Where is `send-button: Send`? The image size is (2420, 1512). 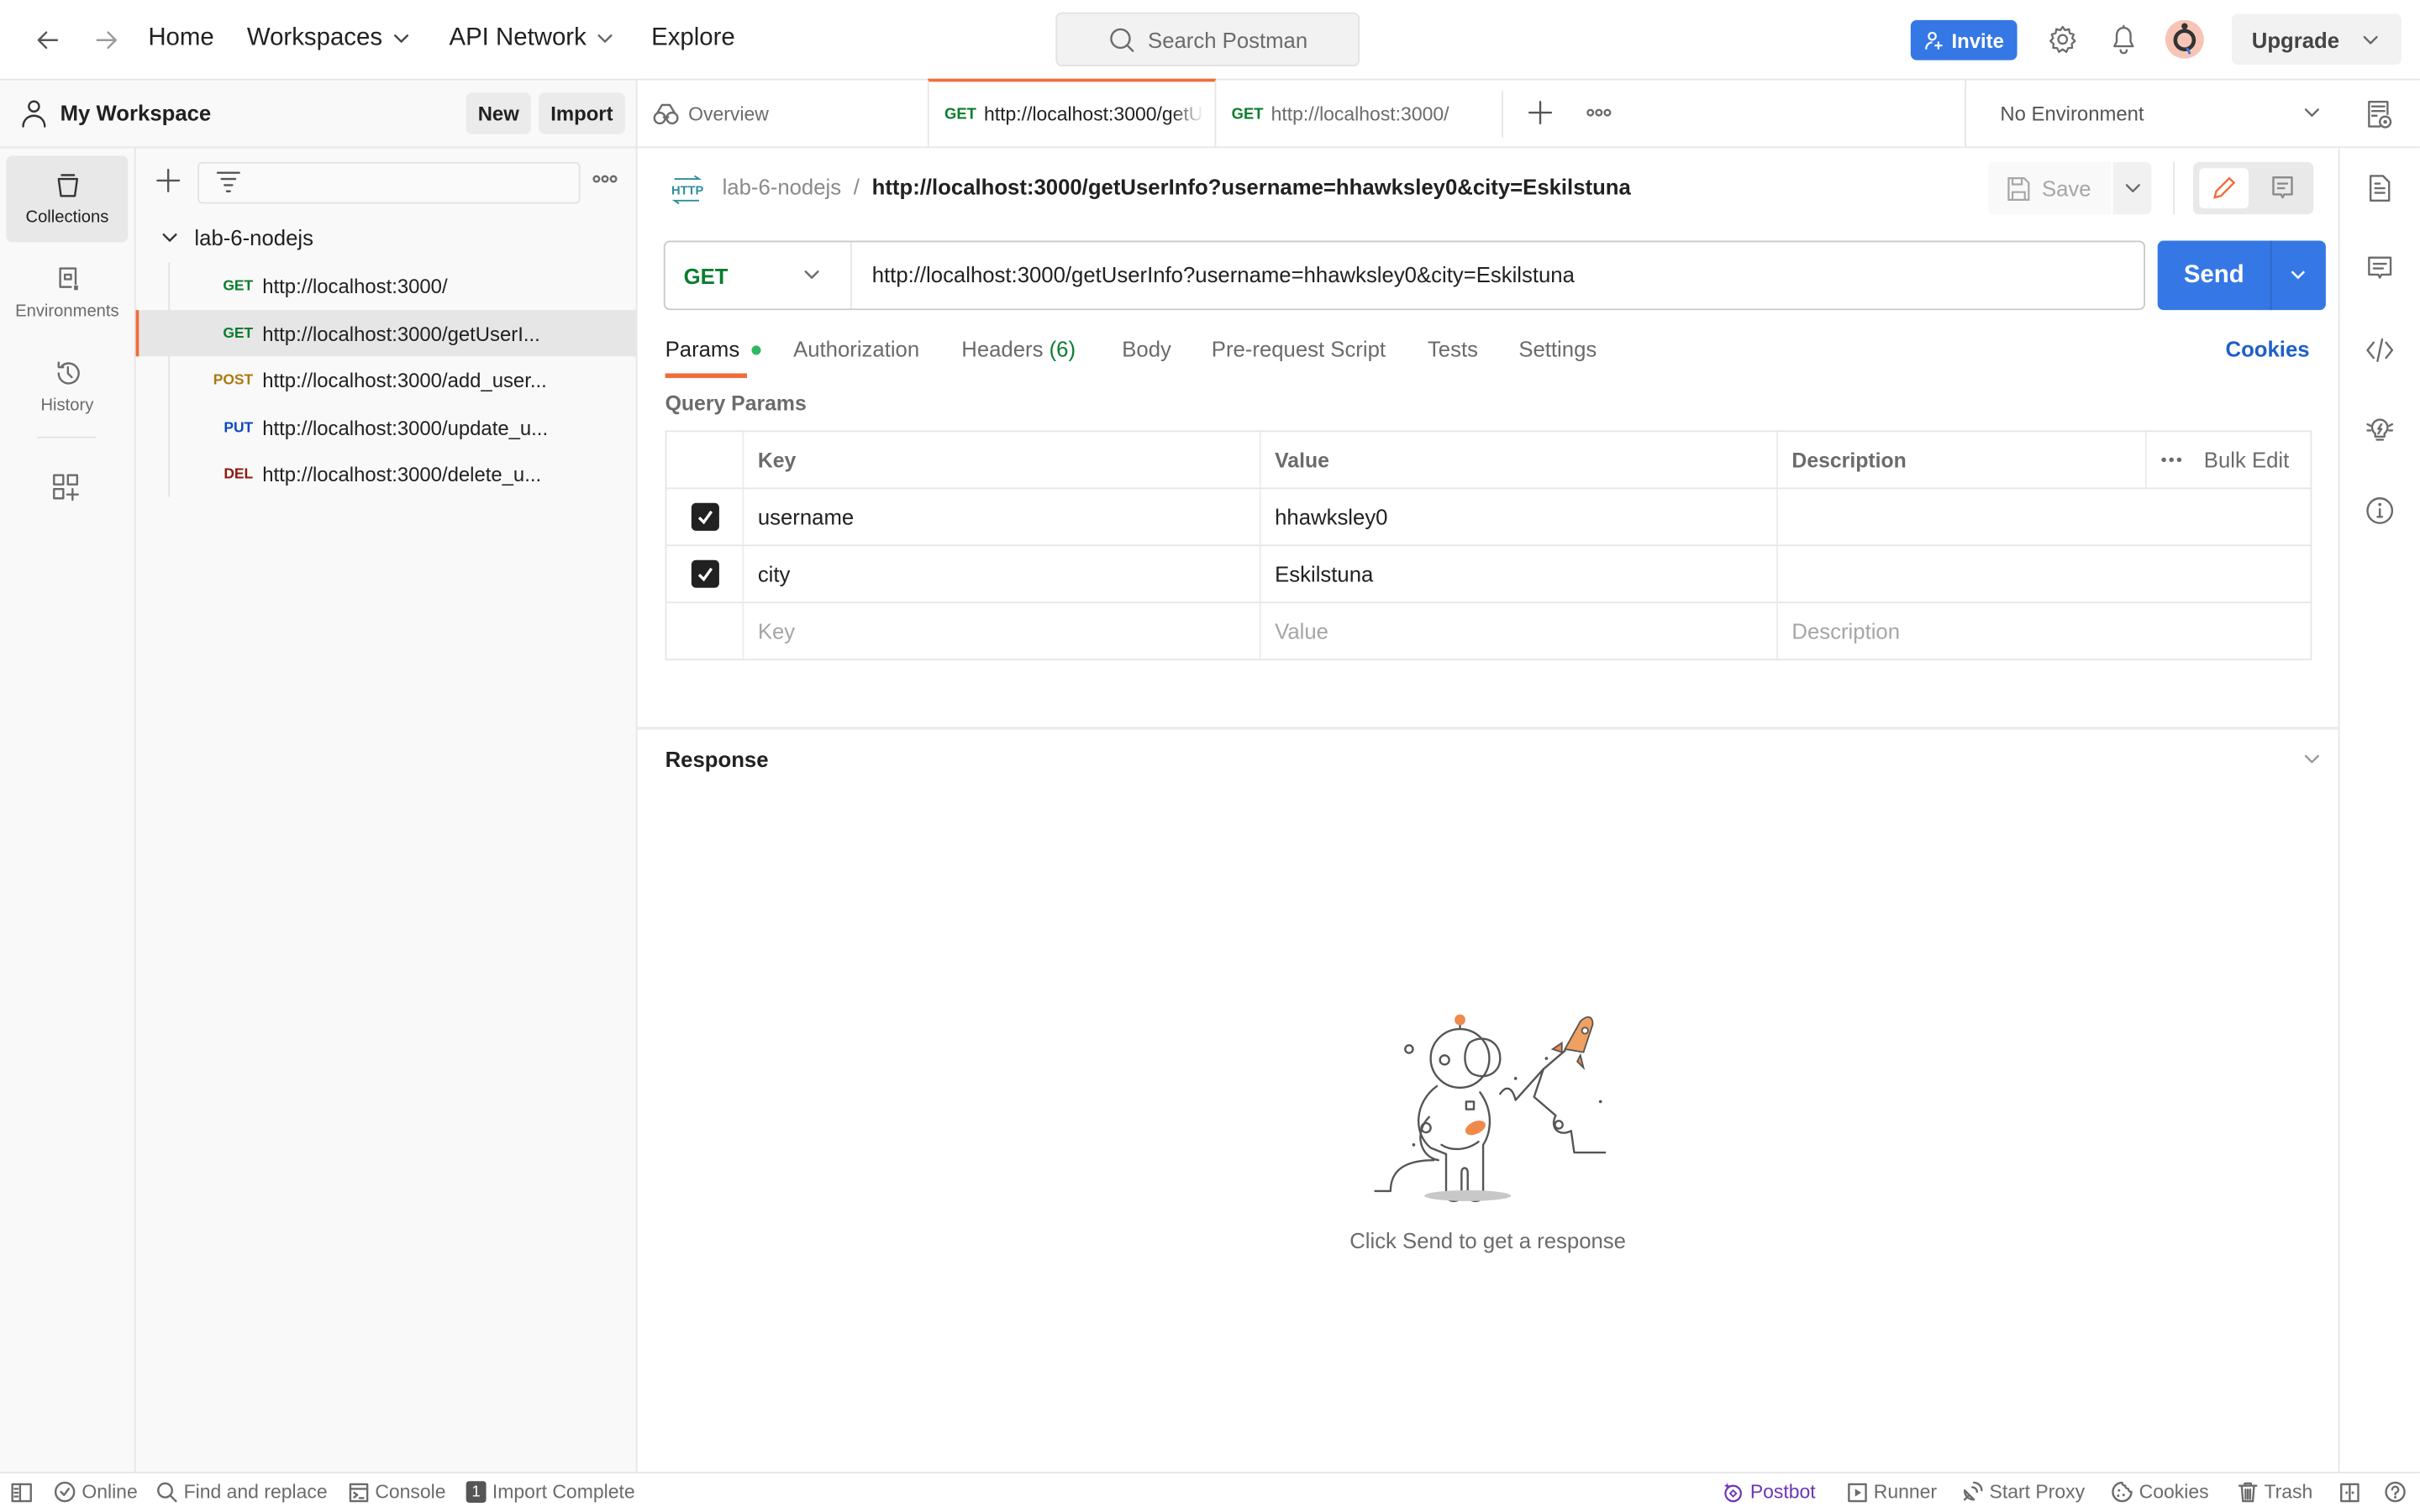 send-button: Send is located at coordinates (2241, 275).